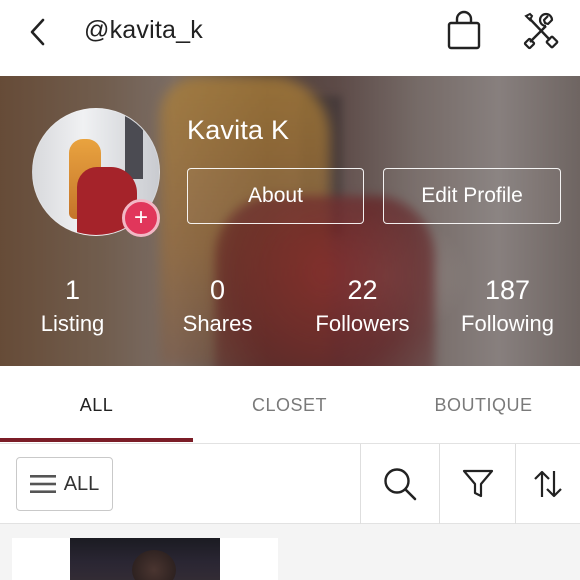 Image resolution: width=580 pixels, height=580 pixels. Describe the element at coordinates (96, 440) in the screenshot. I see `active-tab-indicator` at that location.